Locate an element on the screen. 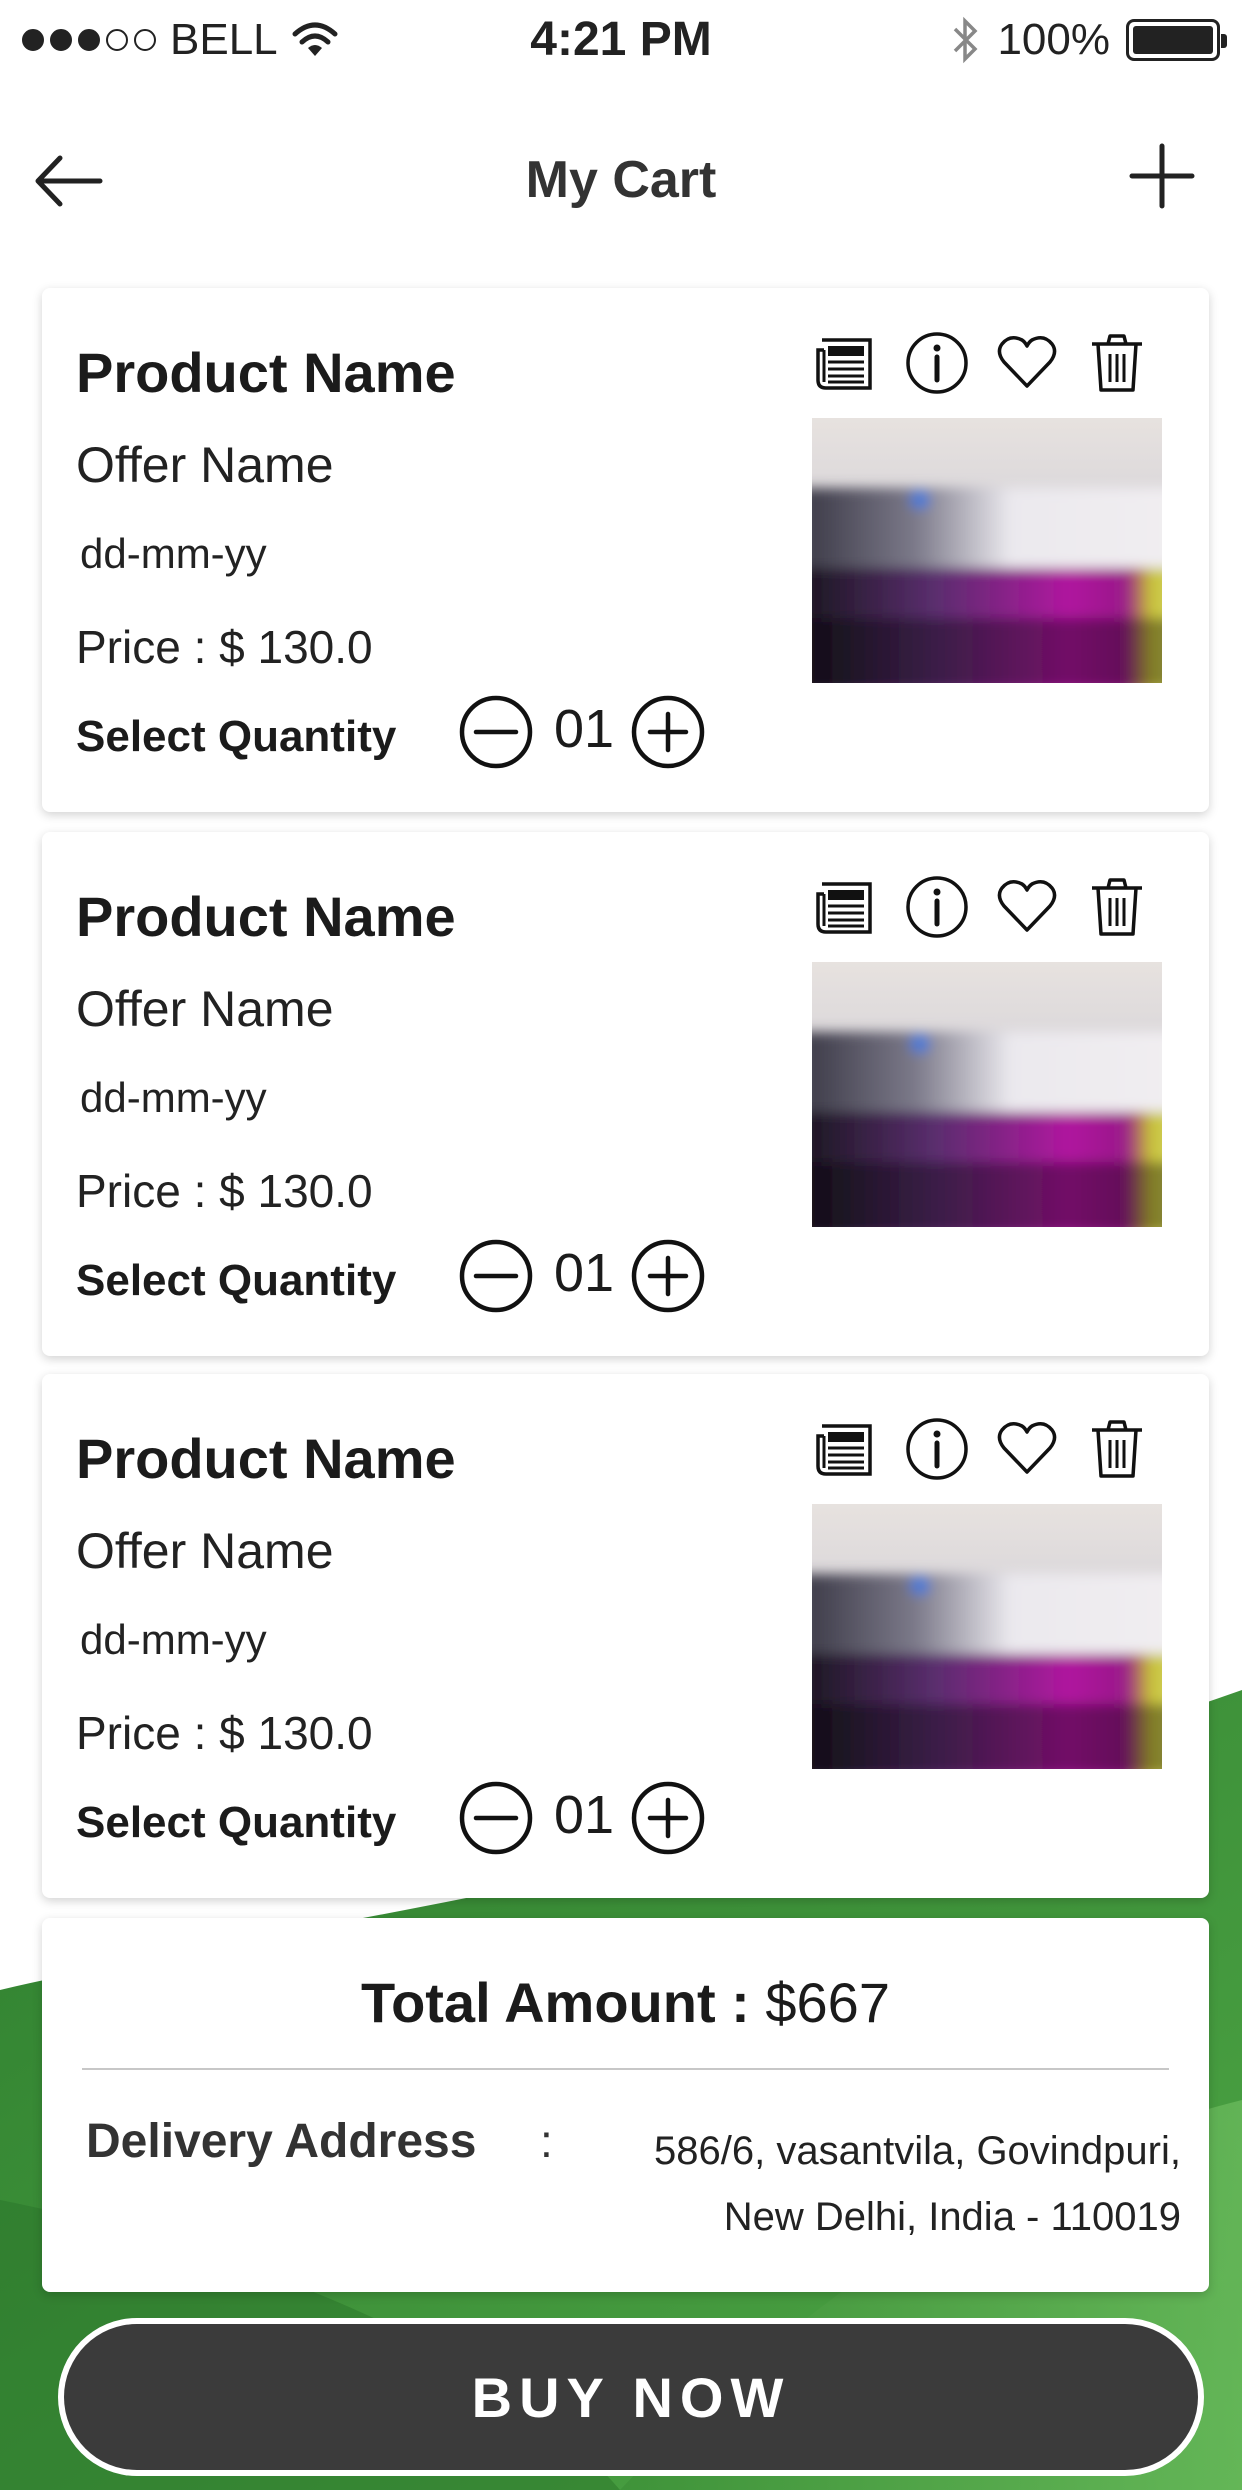  total-value: $667 is located at coordinates (827, 2002).